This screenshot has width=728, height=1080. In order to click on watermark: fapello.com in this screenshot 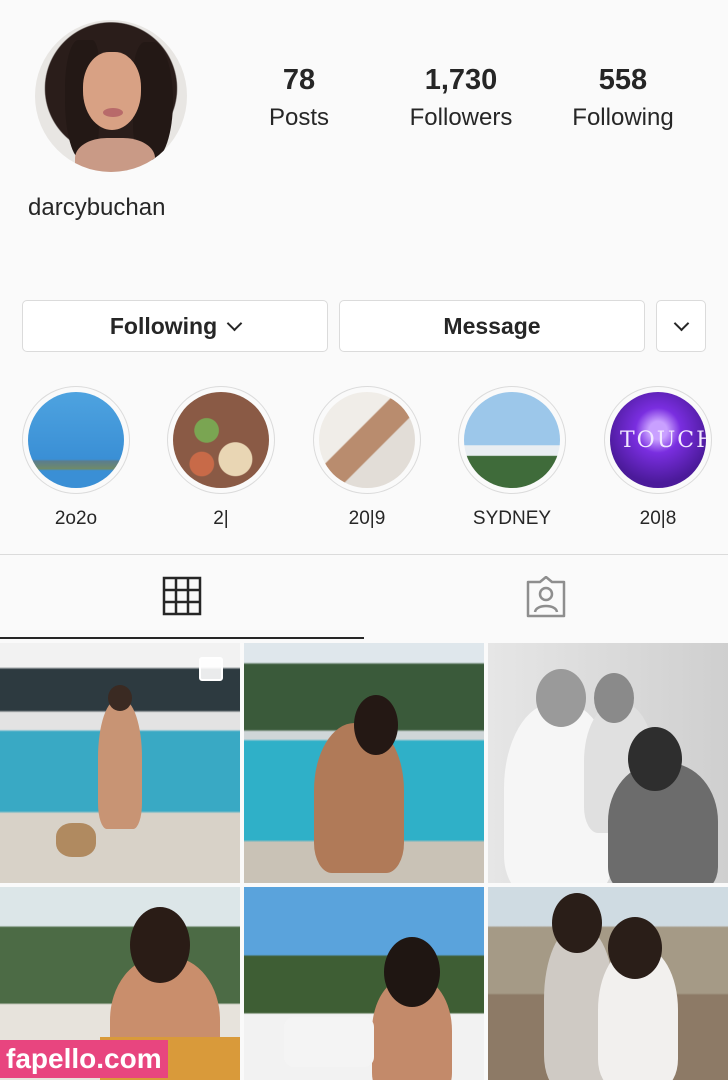, I will do `click(84, 1059)`.